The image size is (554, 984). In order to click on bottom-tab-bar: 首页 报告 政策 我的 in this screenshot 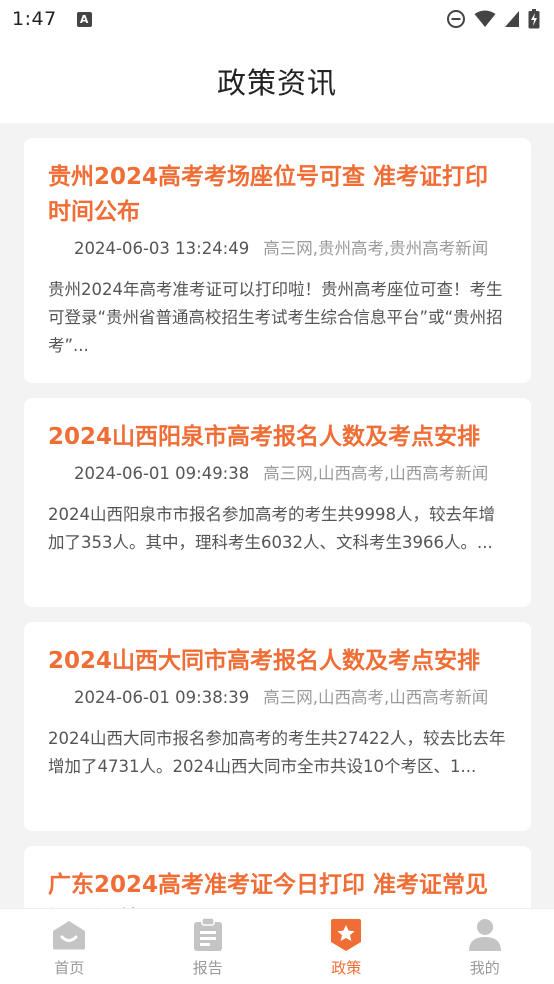, I will do `click(277, 946)`.